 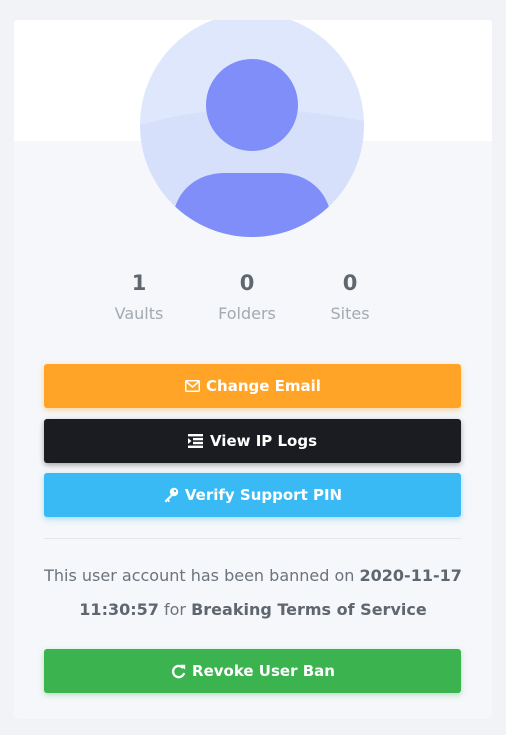 What do you see at coordinates (263, 495) in the screenshot?
I see `verify-support-pin-label: Verify Support PIN` at bounding box center [263, 495].